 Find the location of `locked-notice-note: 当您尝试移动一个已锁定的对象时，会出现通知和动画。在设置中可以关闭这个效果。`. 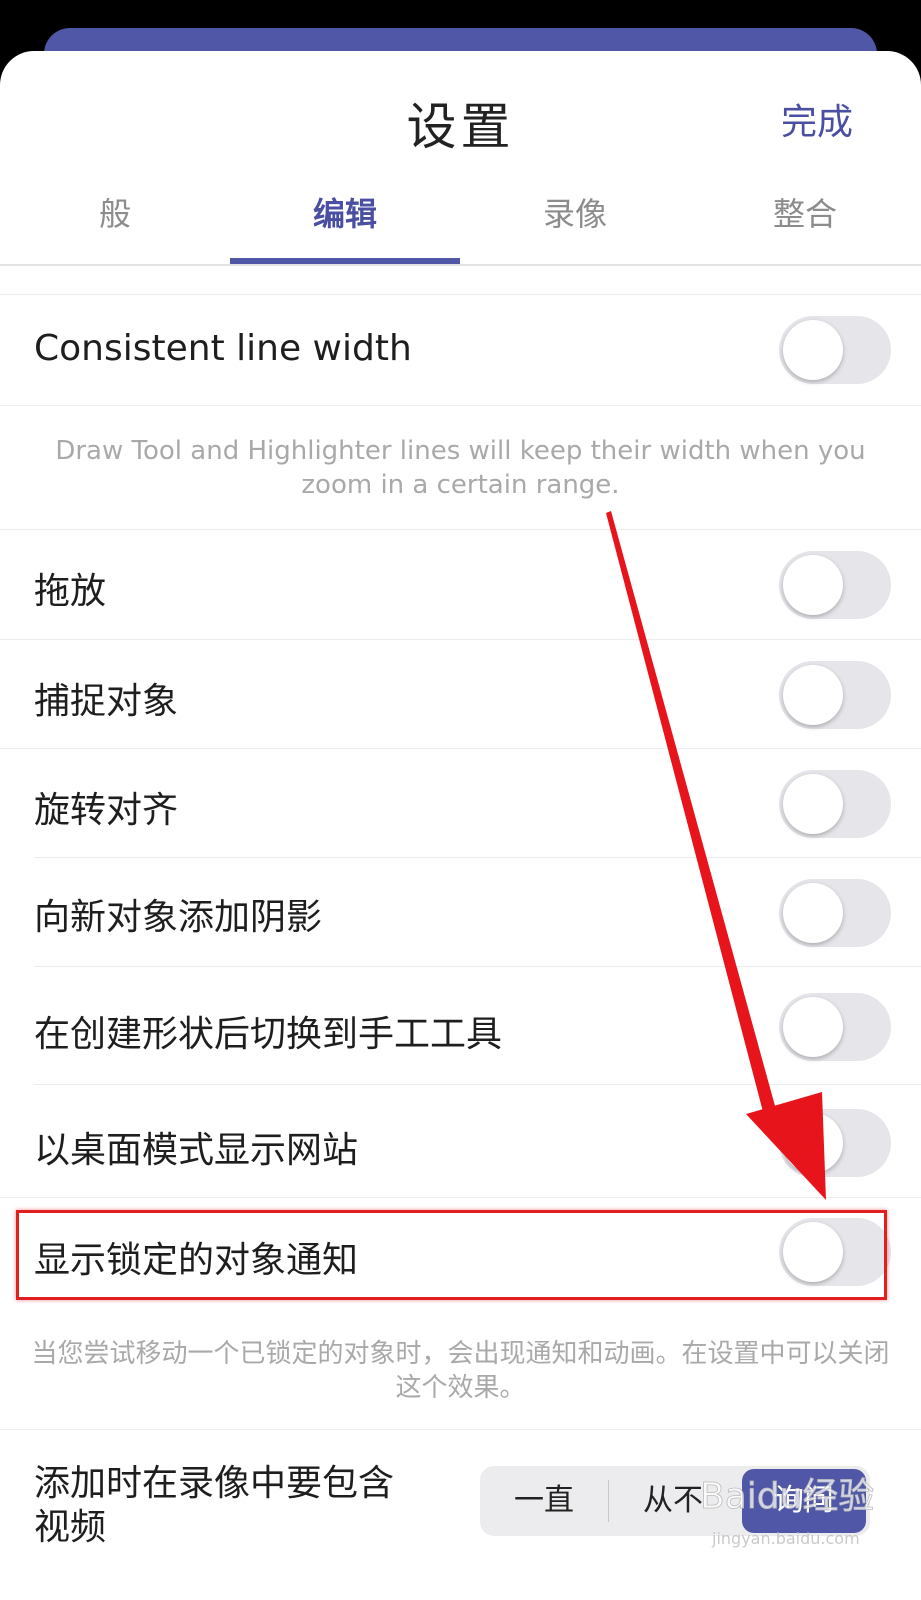

locked-notice-note: 当您尝试移动一个已锁定的对象时，会出现通知和动画。在设置中可以关闭这个效果。 is located at coordinates (460, 1371).